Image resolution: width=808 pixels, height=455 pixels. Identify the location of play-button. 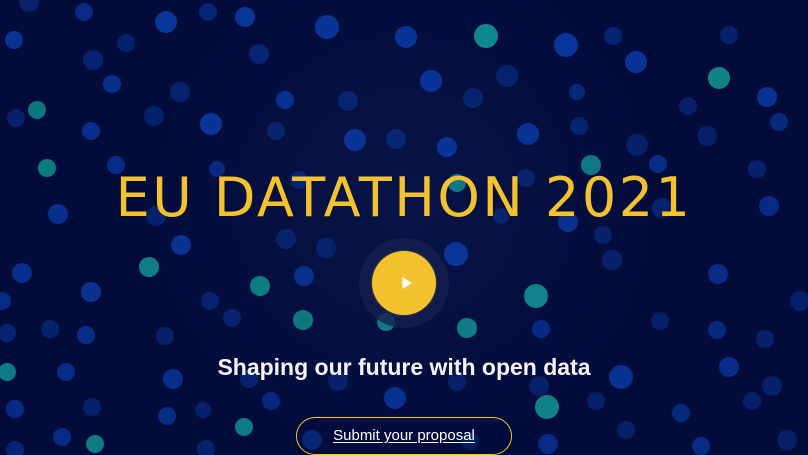
(404, 283).